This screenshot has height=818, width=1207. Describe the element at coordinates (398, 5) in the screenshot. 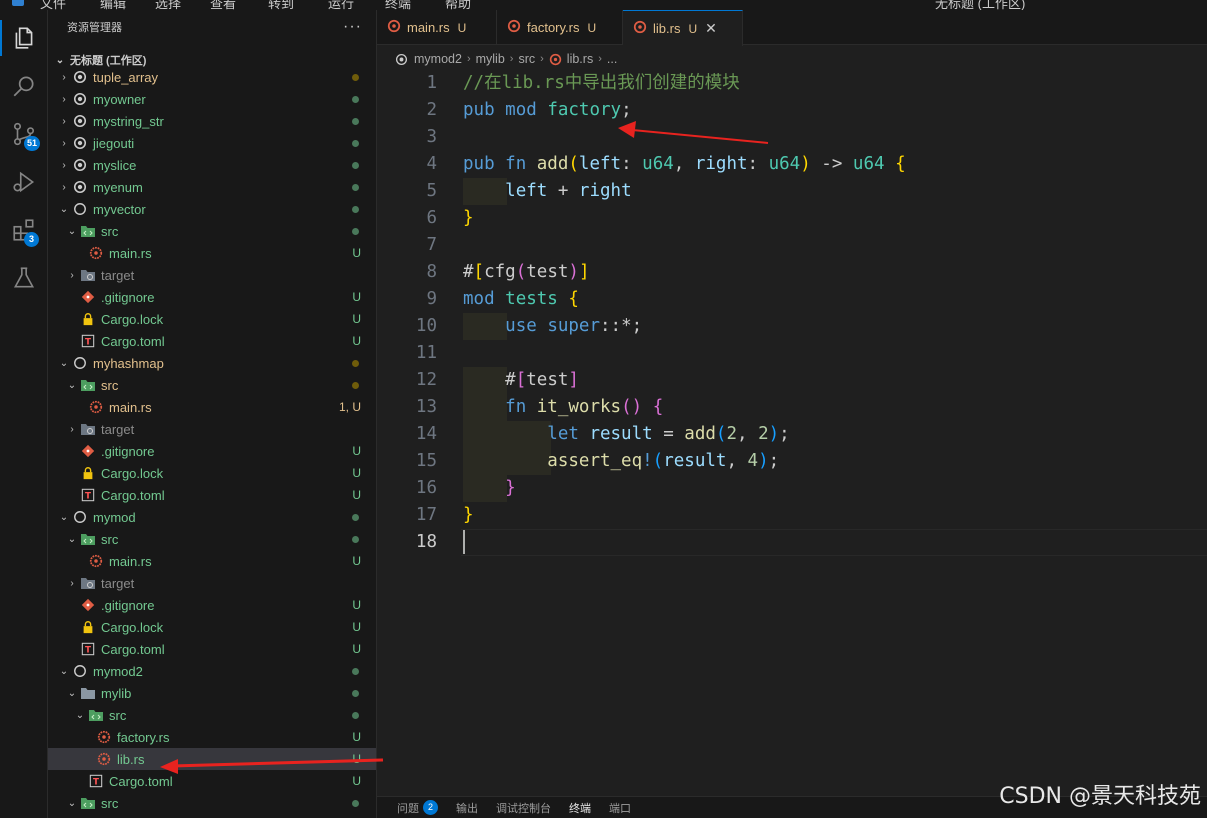

I see `menu-terminal: 终端` at that location.